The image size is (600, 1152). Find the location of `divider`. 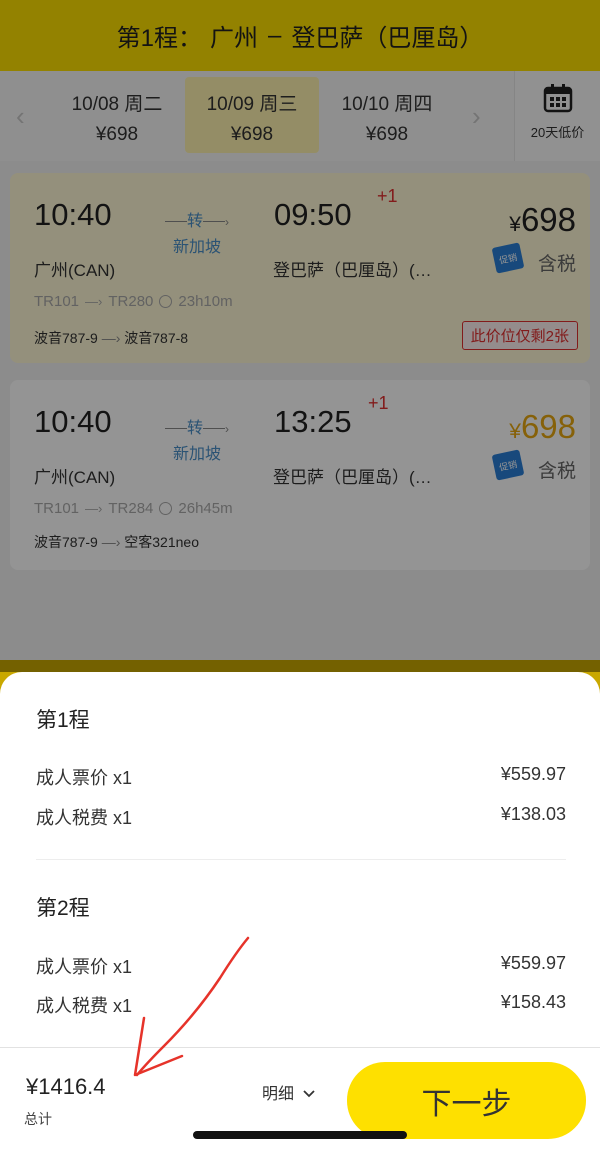

divider is located at coordinates (301, 859).